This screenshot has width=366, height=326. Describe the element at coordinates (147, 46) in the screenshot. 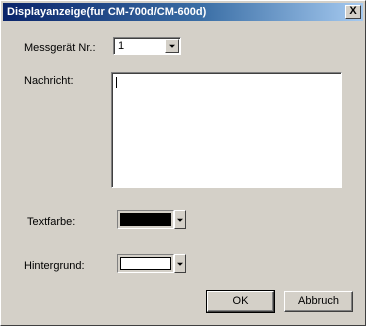

I see `device-number-select: 1` at that location.